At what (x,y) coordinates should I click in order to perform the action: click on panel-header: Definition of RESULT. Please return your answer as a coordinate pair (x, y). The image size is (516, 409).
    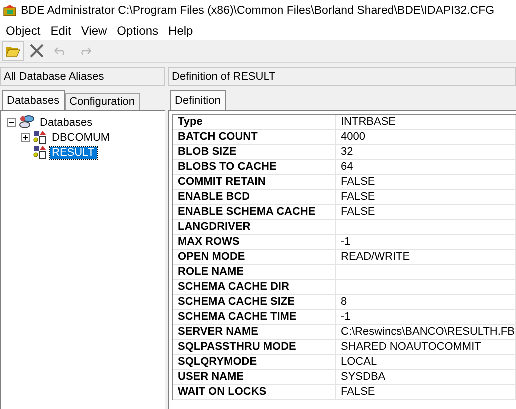
    Looking at the image, I should click on (342, 76).